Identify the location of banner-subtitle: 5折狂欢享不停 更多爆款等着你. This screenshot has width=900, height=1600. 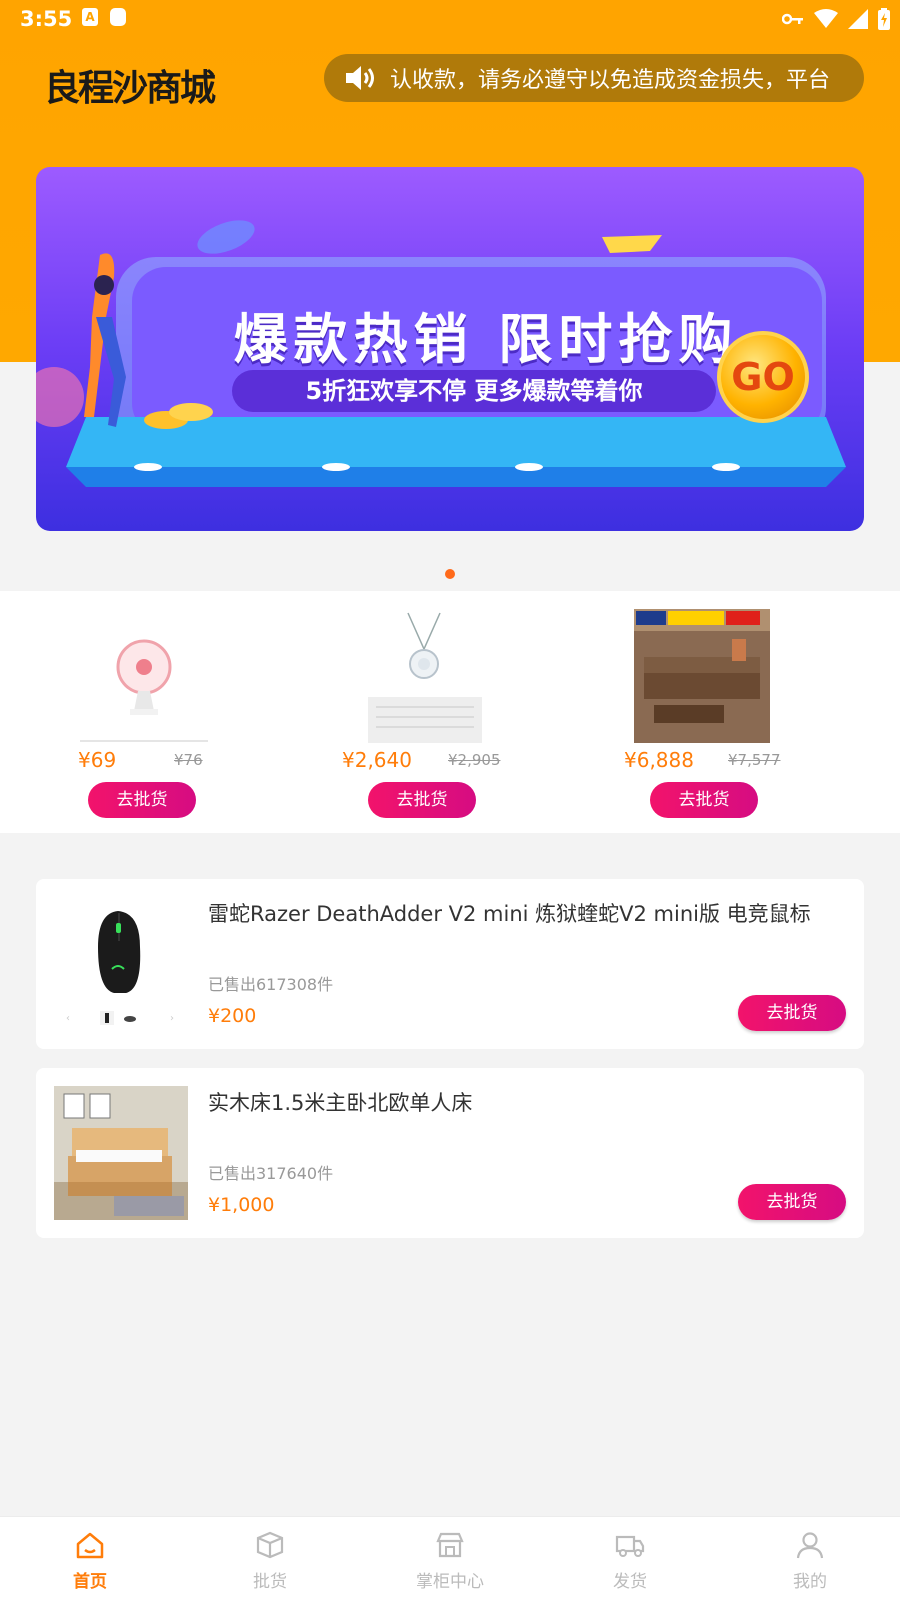
(474, 391).